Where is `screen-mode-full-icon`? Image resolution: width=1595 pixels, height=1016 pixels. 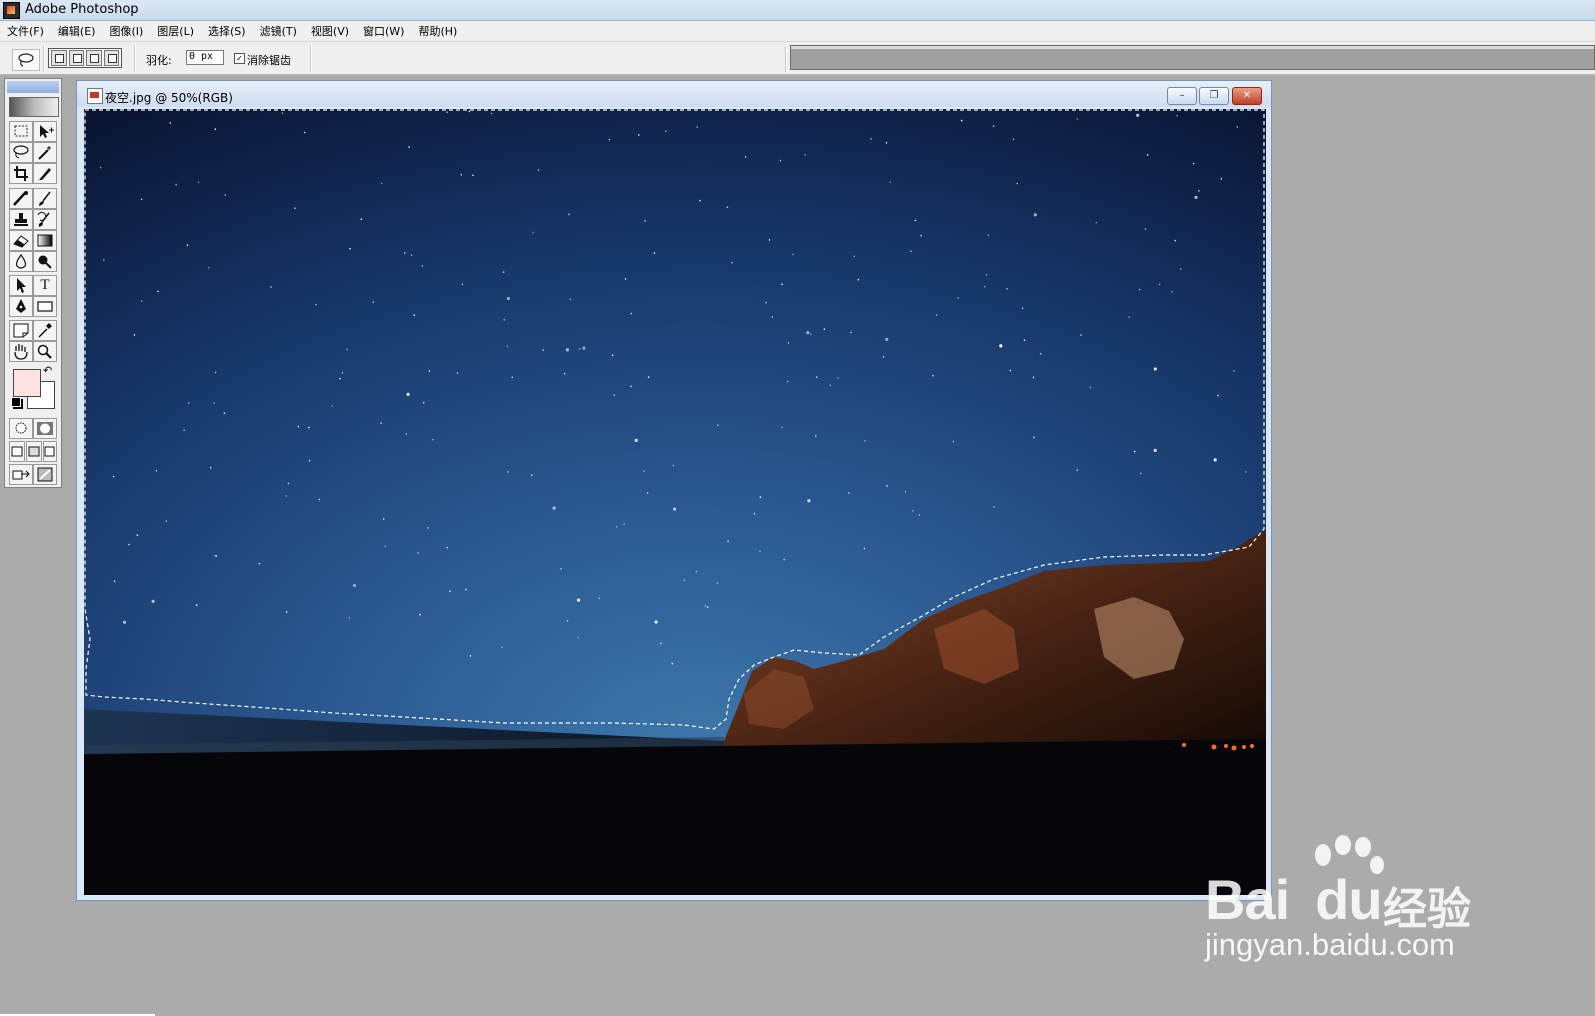 screen-mode-full-icon is located at coordinates (50, 451).